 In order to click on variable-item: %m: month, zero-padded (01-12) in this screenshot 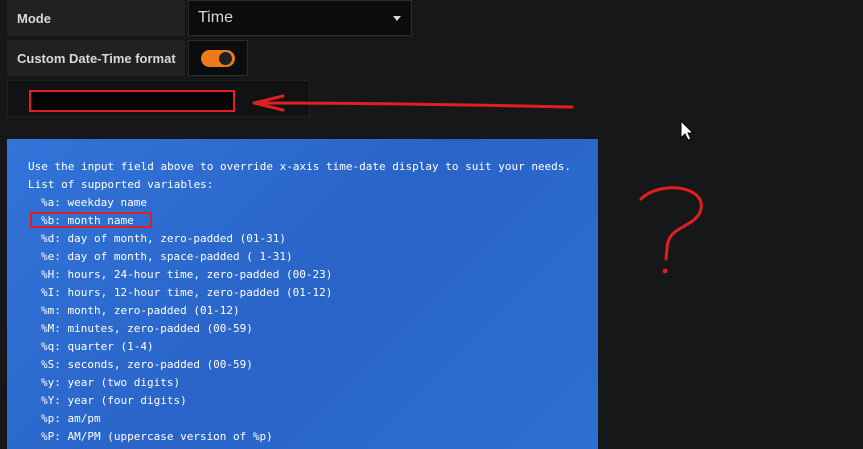, I will do `click(140, 310)`.